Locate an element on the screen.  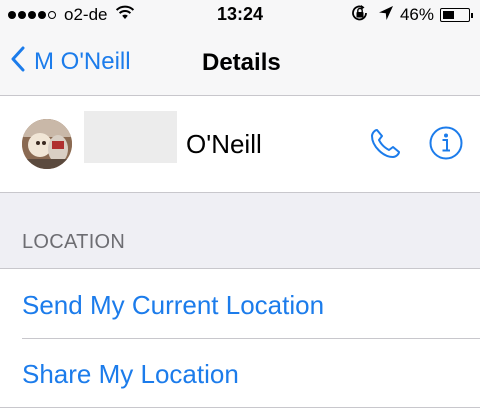
signal-group: o2-de is located at coordinates (71, 15).